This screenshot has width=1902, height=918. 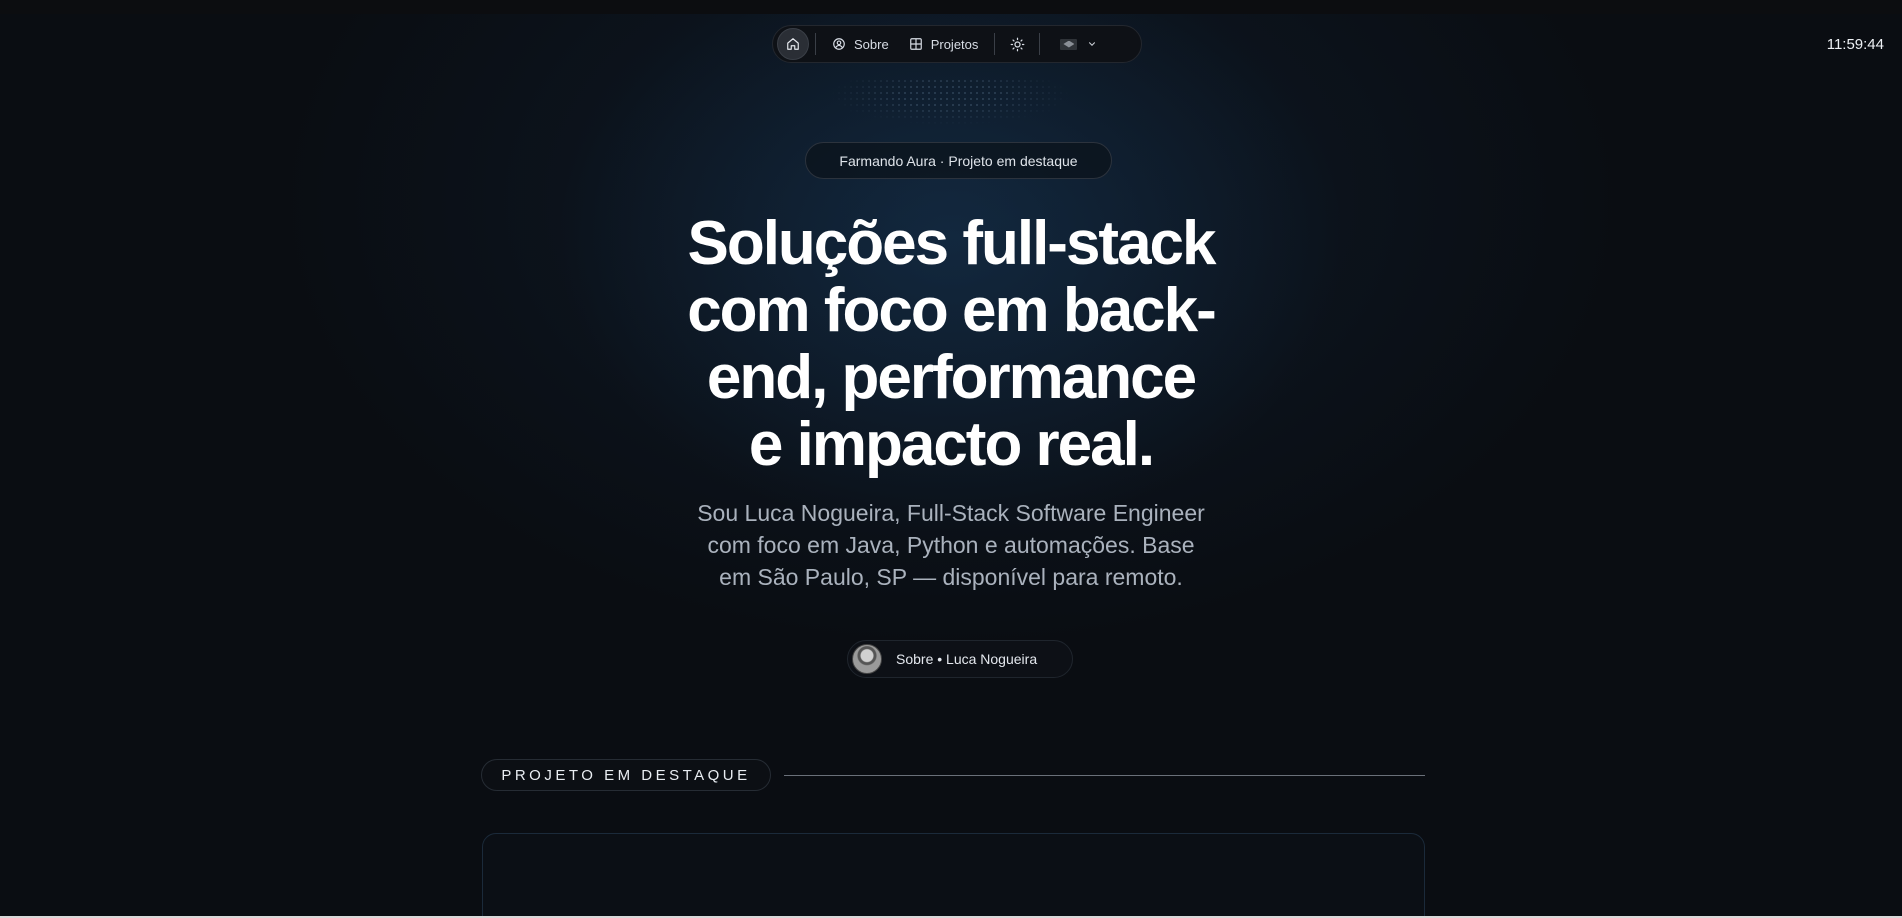 What do you see at coordinates (952, 310) in the screenshot?
I see `headline-line: com foco em back-` at bounding box center [952, 310].